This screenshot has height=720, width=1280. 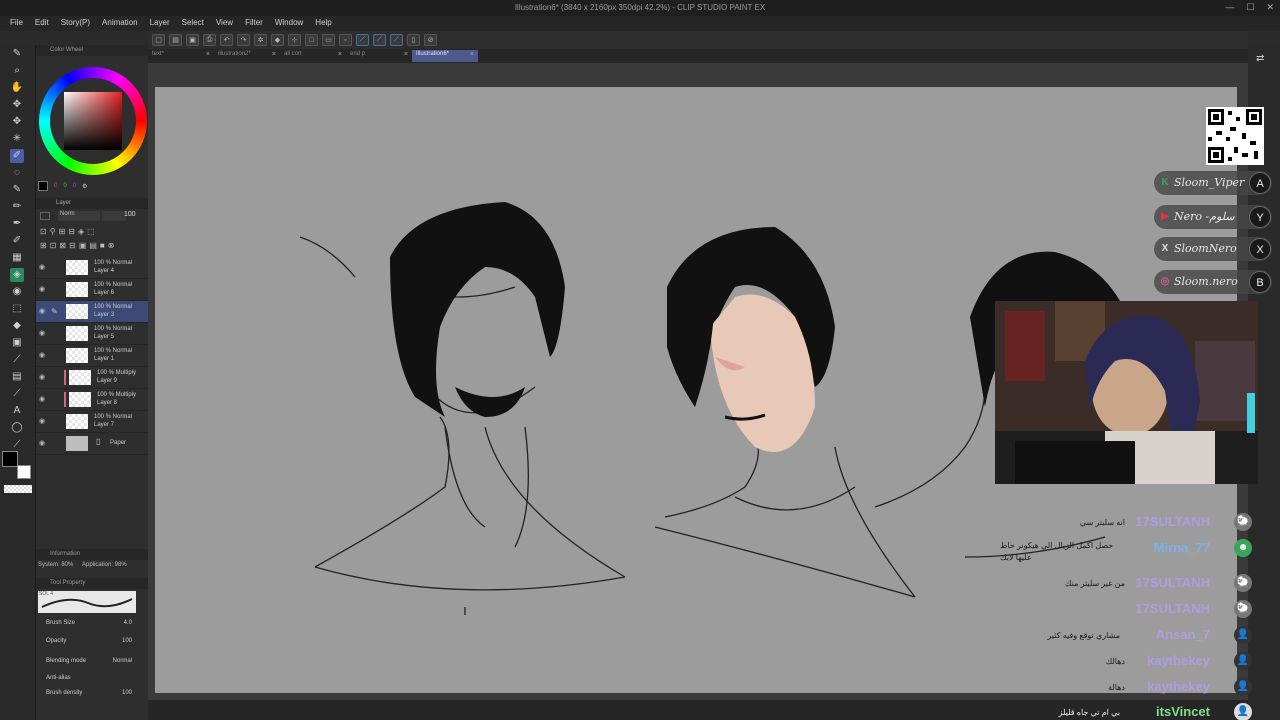 I want to click on brush-size-value: 4.0, so click(x=128, y=623).